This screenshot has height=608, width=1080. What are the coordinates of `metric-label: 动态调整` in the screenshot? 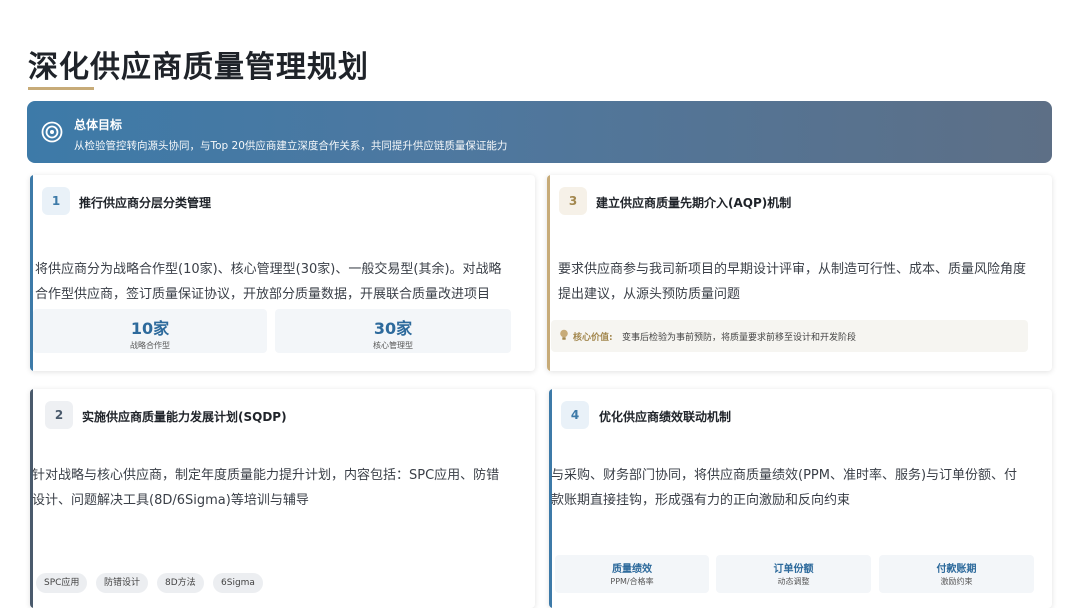 It's located at (793, 581).